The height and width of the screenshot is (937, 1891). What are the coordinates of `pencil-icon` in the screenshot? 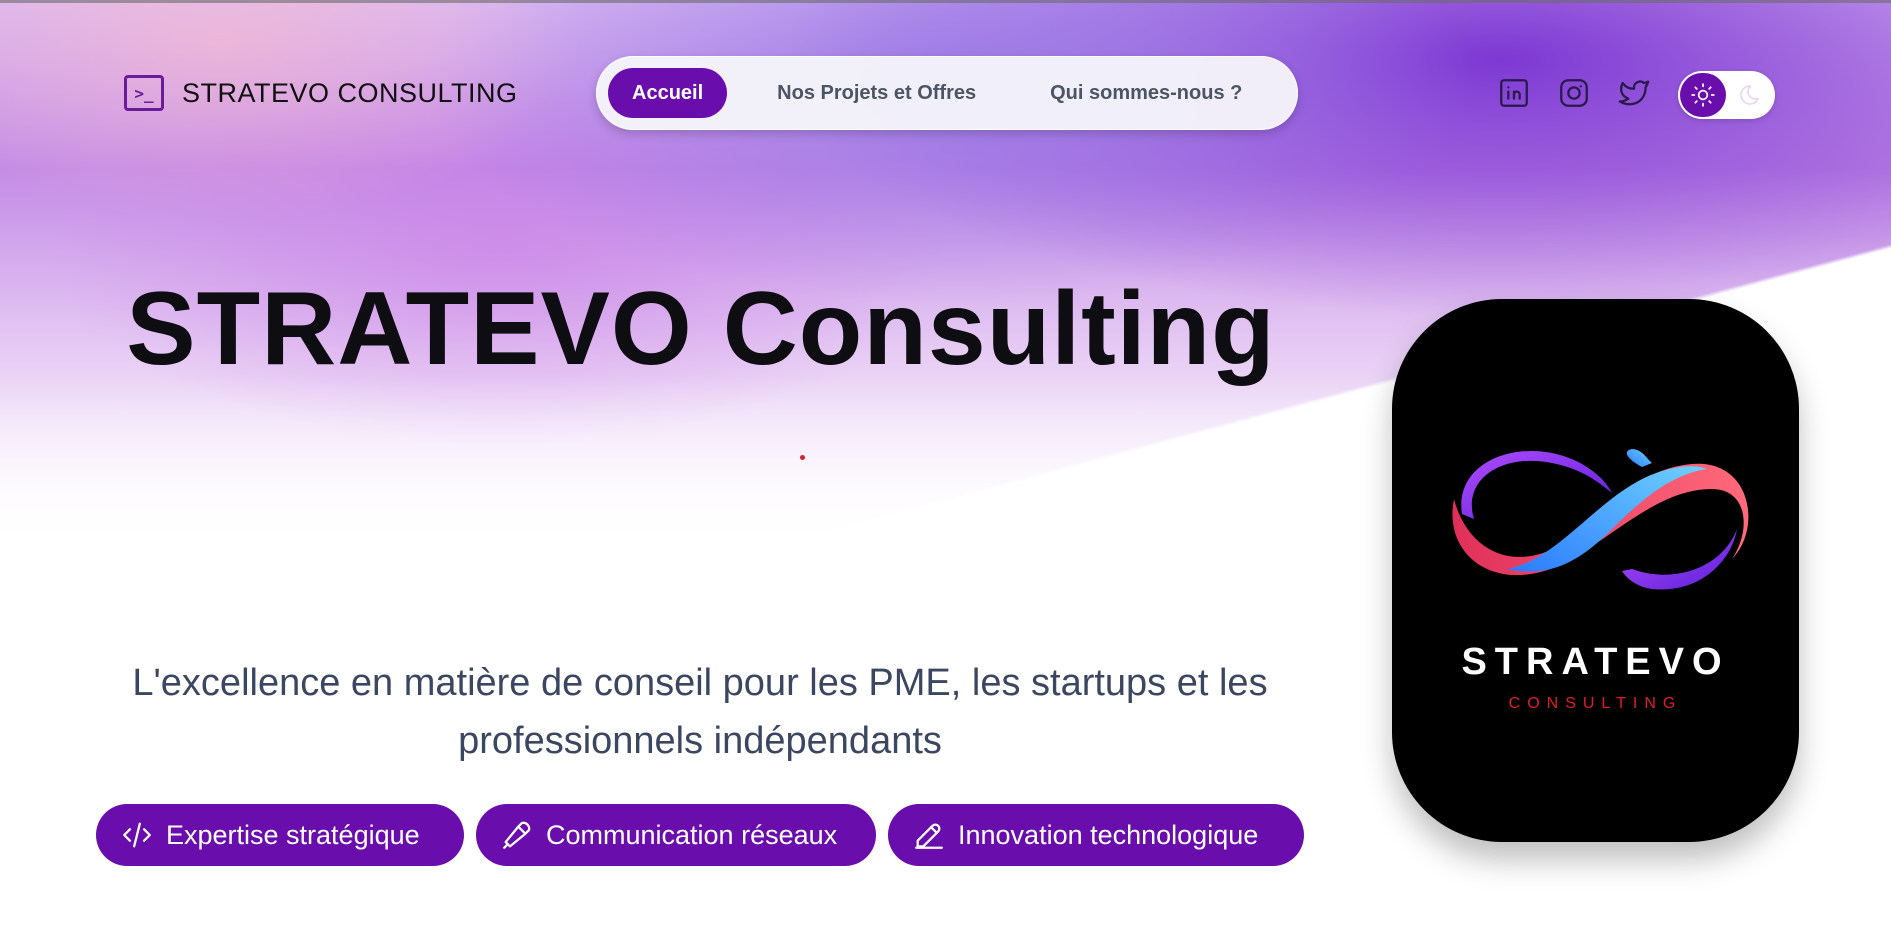 It's located at (929, 836).